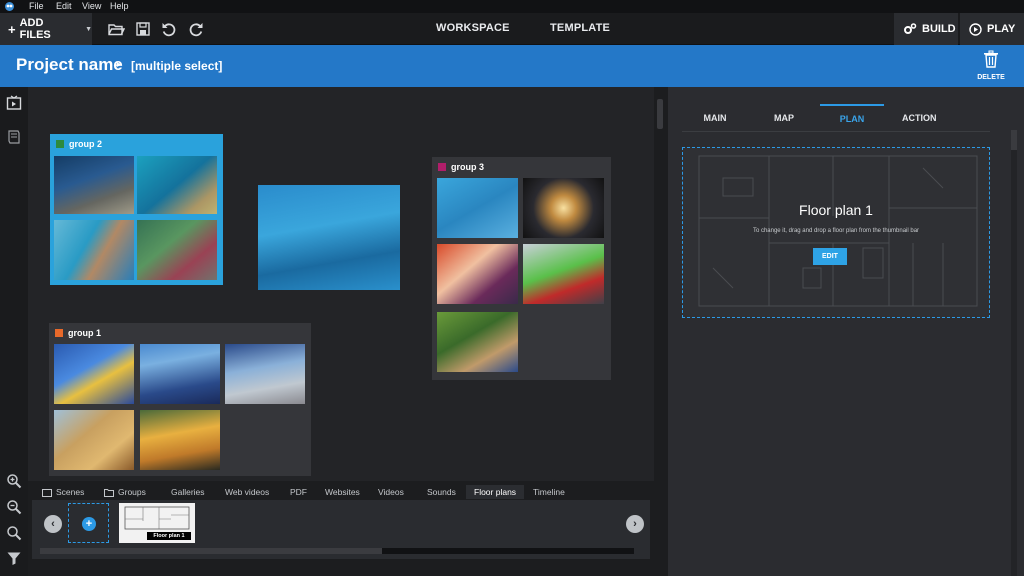  I want to click on panel-scrollbar, so click(1014, 353).